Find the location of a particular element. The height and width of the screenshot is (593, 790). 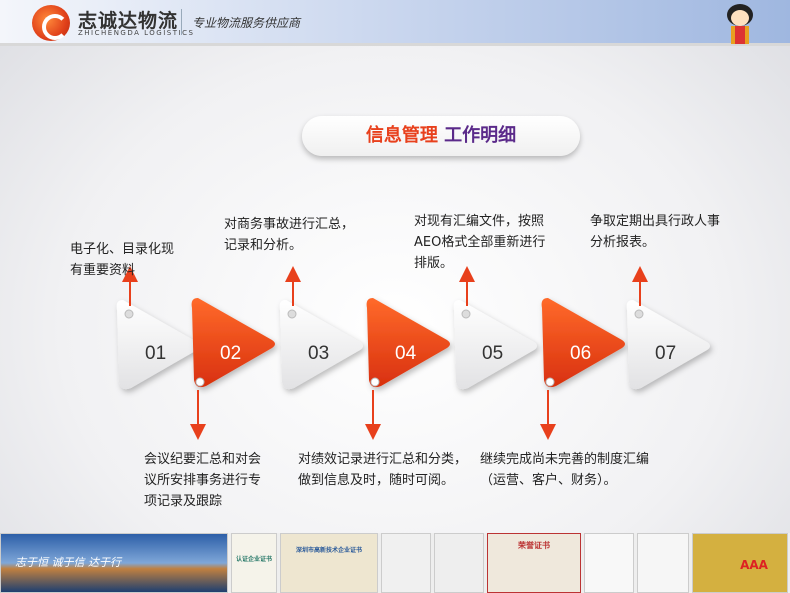

cert-title: 认证企业证书 is located at coordinates (253, 559).